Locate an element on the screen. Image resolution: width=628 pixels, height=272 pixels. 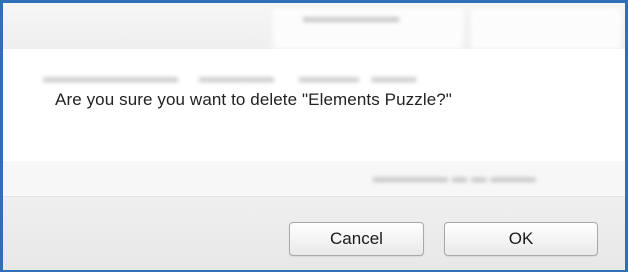
cancel-button: Cancel is located at coordinates (356, 239).